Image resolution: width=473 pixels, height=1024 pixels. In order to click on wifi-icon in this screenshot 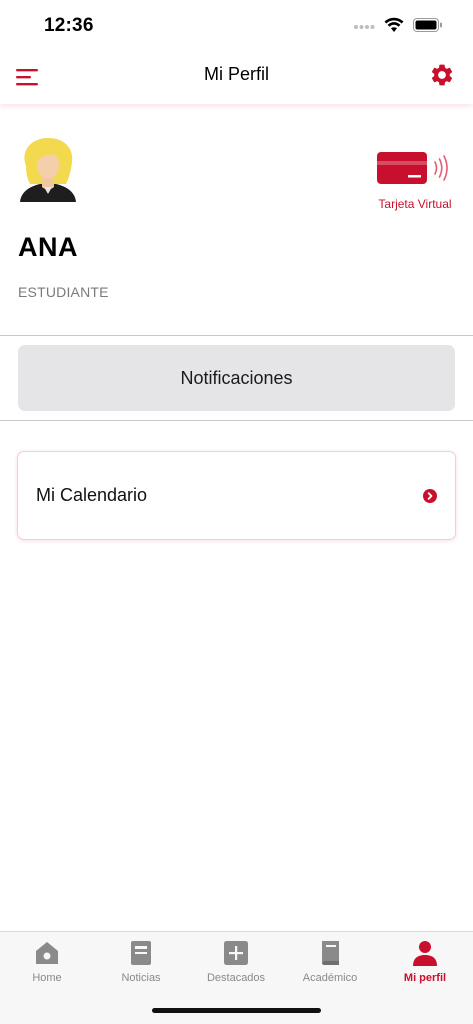, I will do `click(394, 27)`.